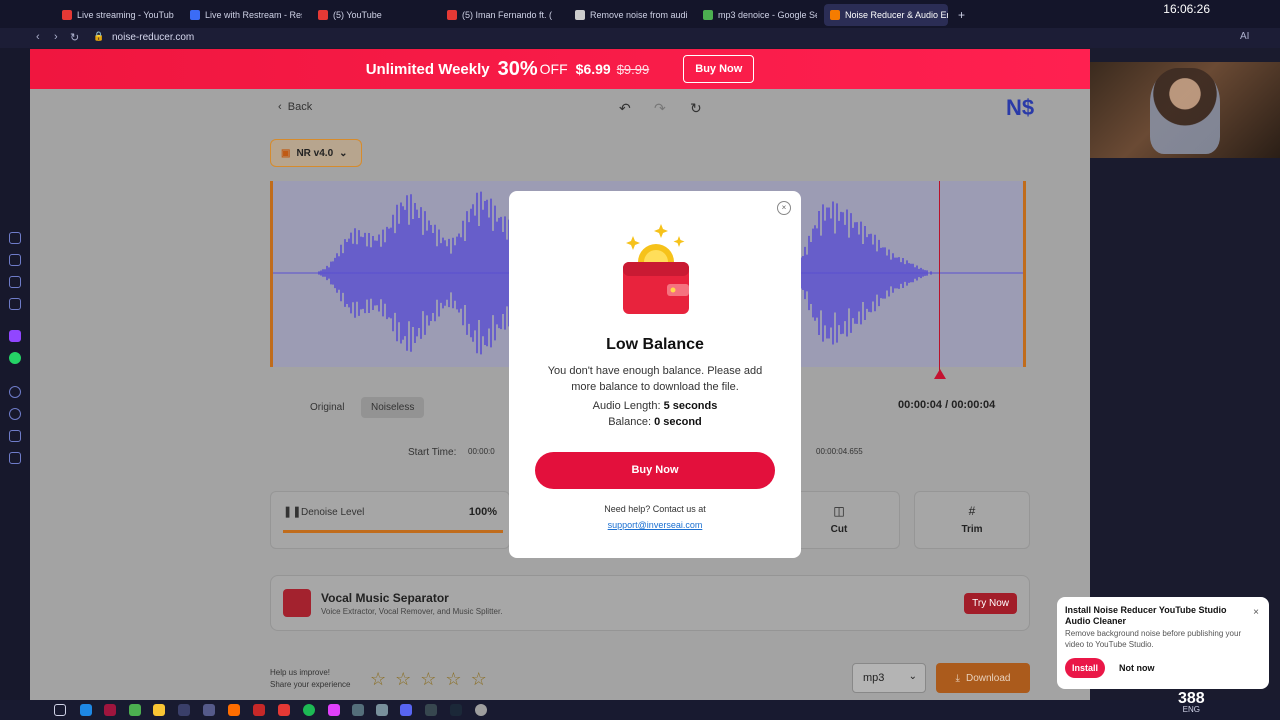  I want to click on download-button: ⤓ Download, so click(983, 678).